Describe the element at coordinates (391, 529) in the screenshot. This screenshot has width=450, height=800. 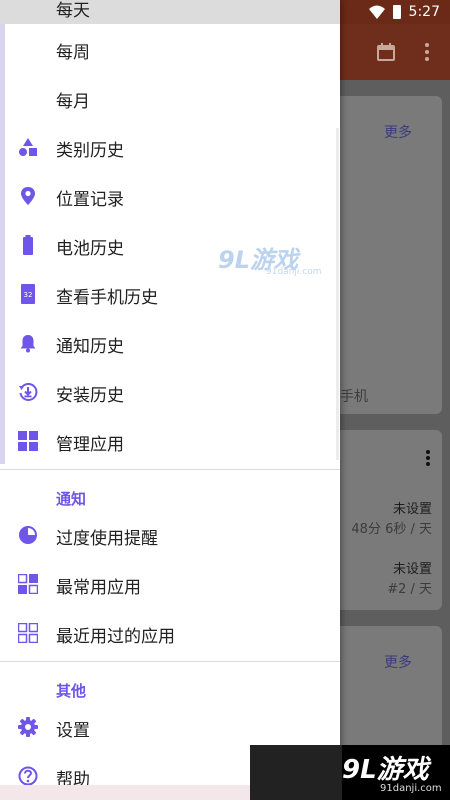
I see `limit-sub: 48分 6秒 / 天` at that location.